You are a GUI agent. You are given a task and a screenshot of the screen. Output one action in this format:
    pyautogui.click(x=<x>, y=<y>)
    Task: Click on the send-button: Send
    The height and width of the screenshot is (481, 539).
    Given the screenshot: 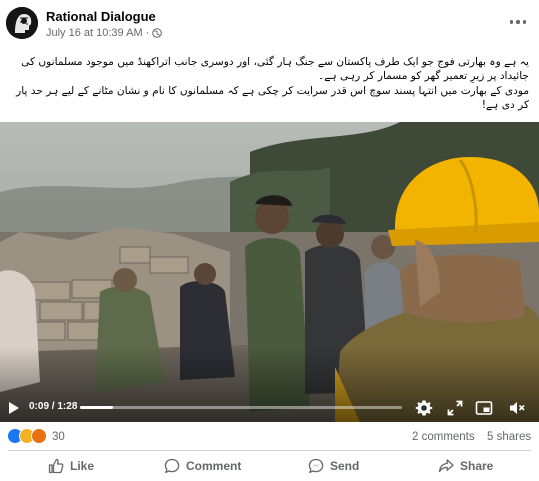 What is the action you would take?
    pyautogui.click(x=333, y=466)
    